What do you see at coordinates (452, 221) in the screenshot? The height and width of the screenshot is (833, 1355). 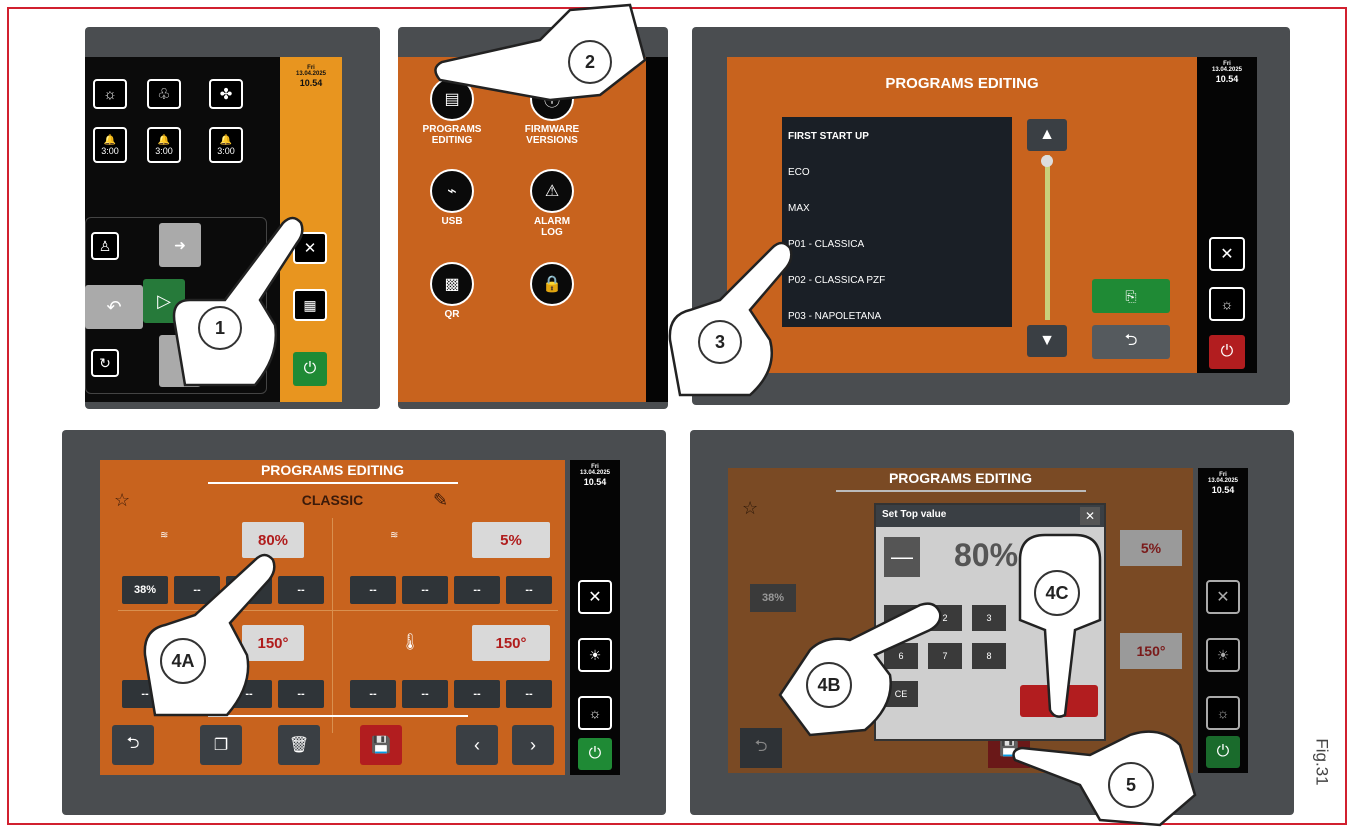 I see `menu-label-usb: USB` at bounding box center [452, 221].